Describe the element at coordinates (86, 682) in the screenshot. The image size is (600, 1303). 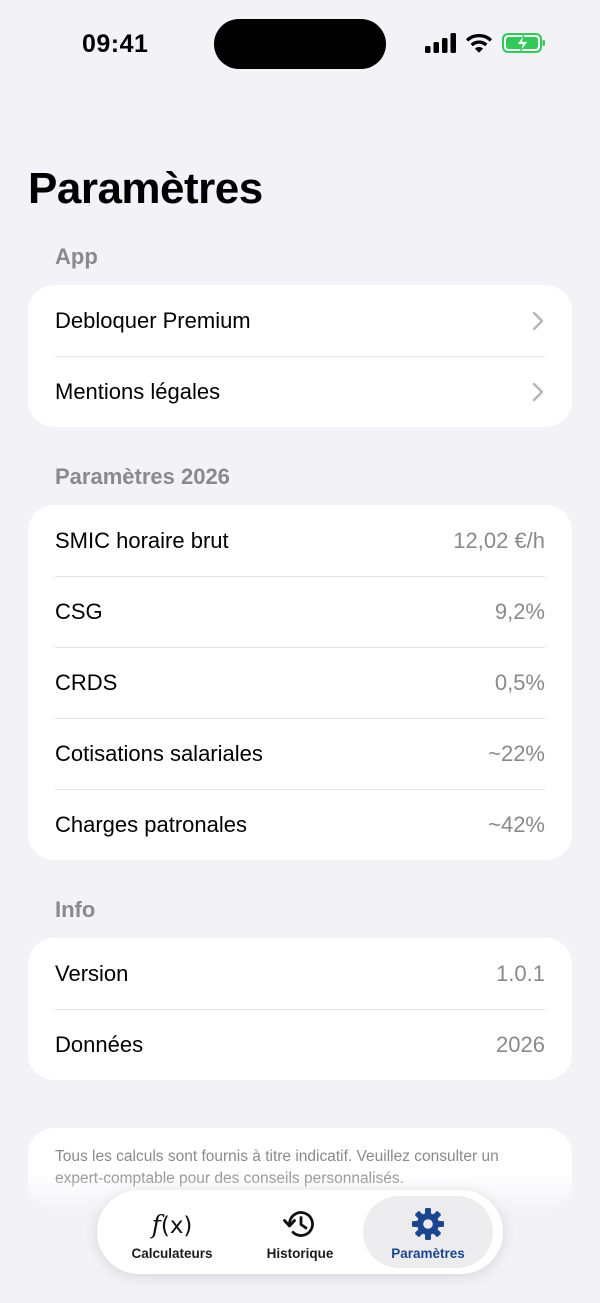
I see `row-label: CRDS` at that location.